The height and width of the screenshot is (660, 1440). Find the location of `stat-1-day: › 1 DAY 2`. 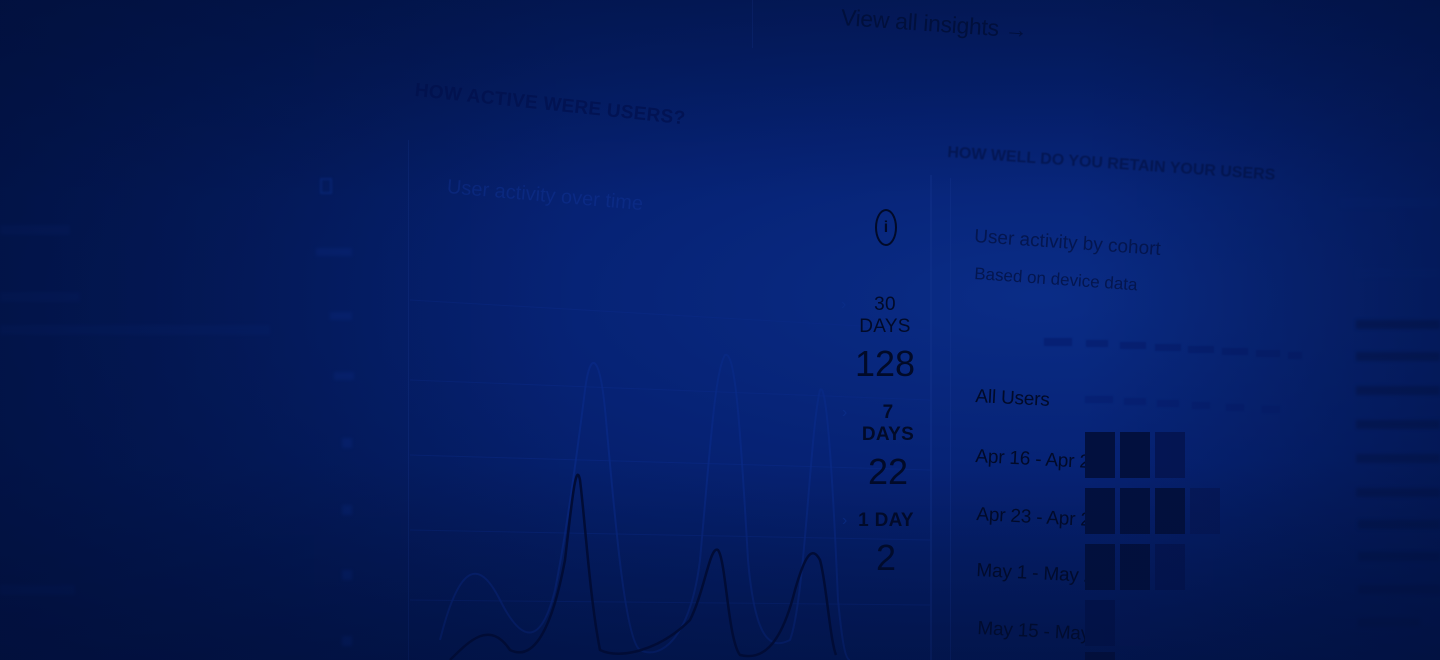

stat-1-day: › 1 DAY 2 is located at coordinates (879, 544).